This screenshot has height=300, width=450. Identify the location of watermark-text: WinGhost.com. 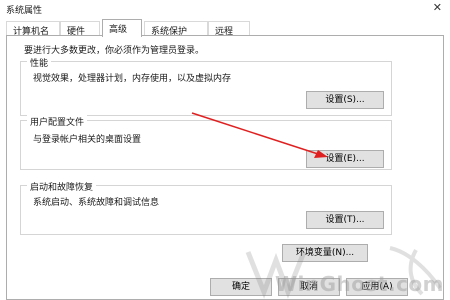
(359, 284).